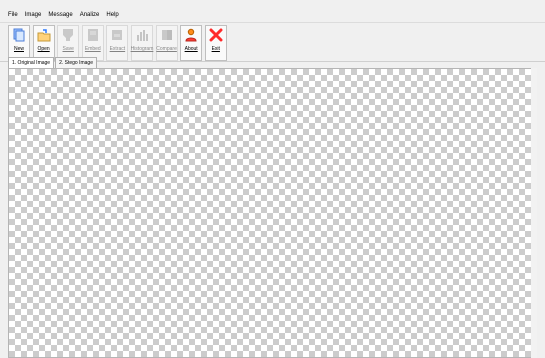 The height and width of the screenshot is (358, 545). I want to click on open-label: Open, so click(43, 49).